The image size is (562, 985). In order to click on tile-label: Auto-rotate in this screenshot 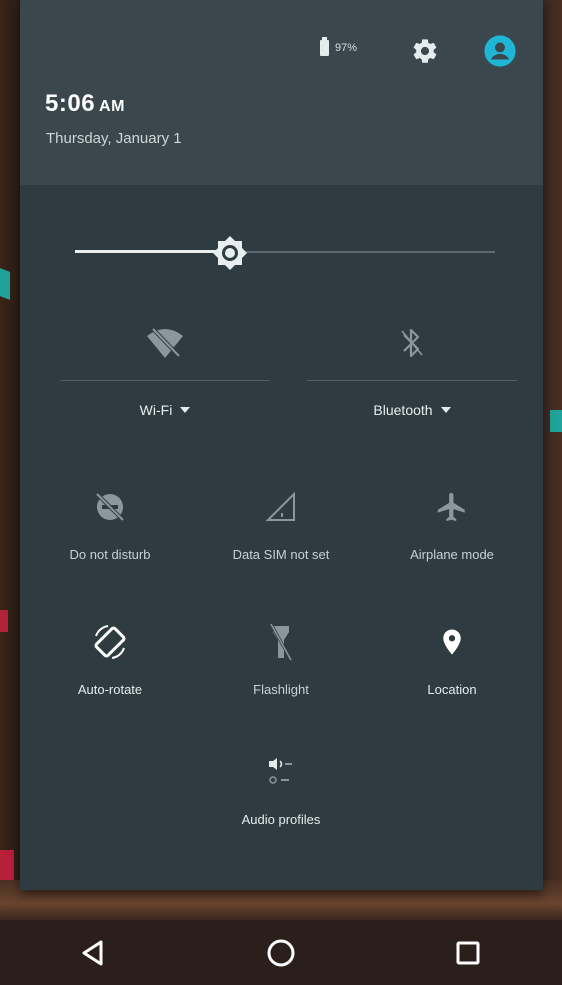, I will do `click(110, 689)`.